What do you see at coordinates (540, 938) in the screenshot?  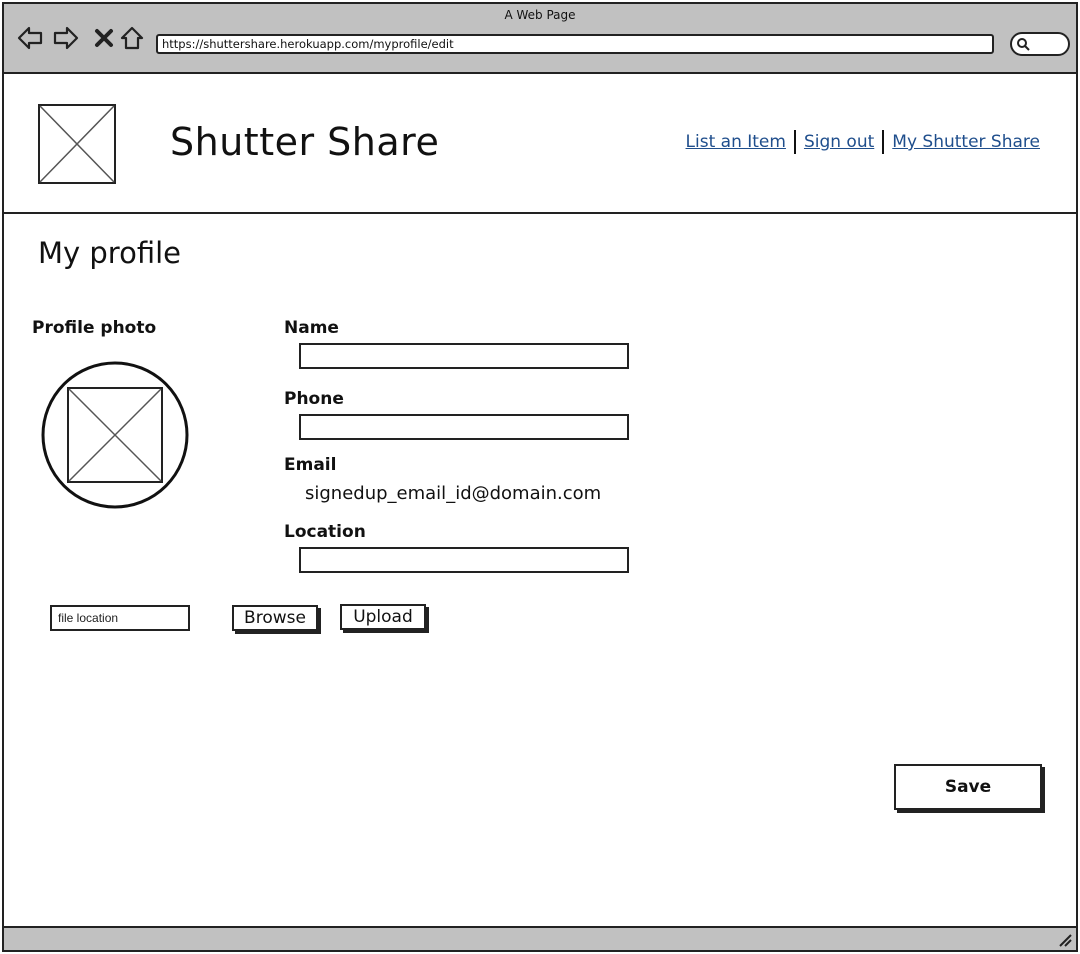 I see `status-bar` at bounding box center [540, 938].